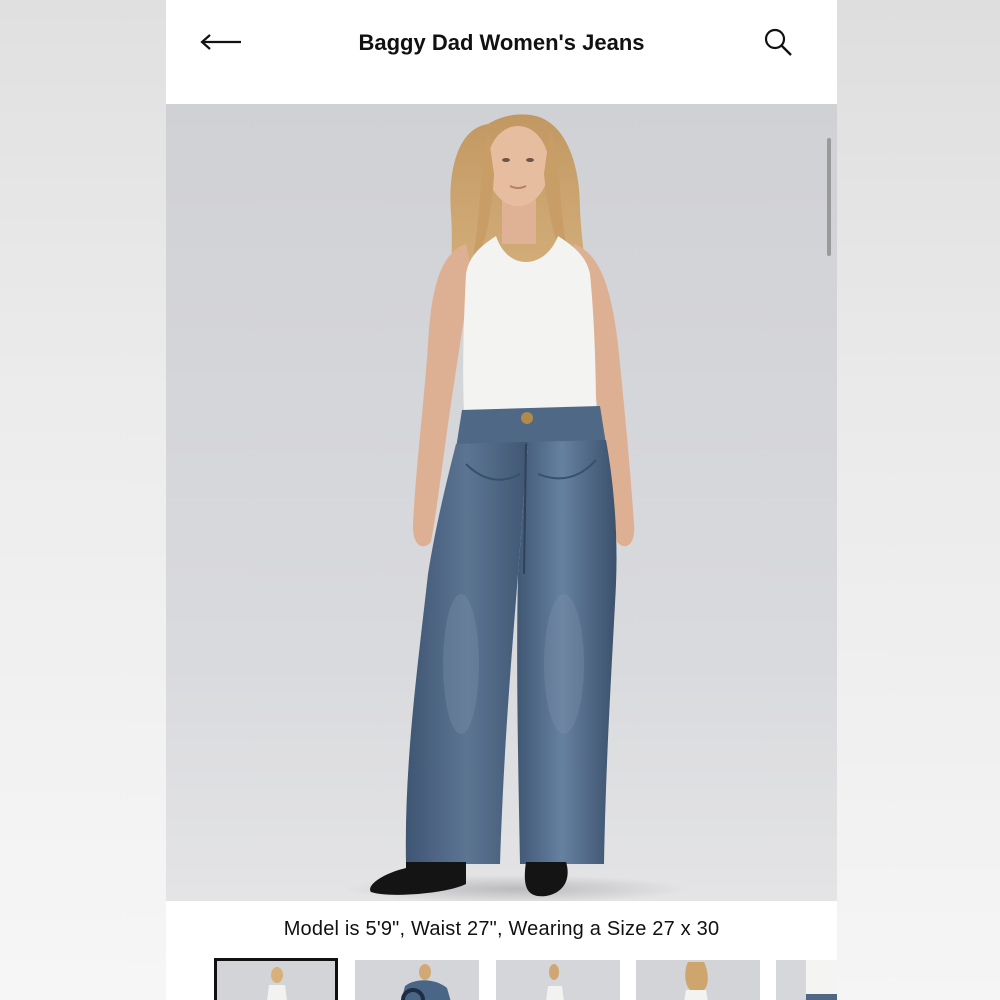  I want to click on search-icon, so click(778, 44).